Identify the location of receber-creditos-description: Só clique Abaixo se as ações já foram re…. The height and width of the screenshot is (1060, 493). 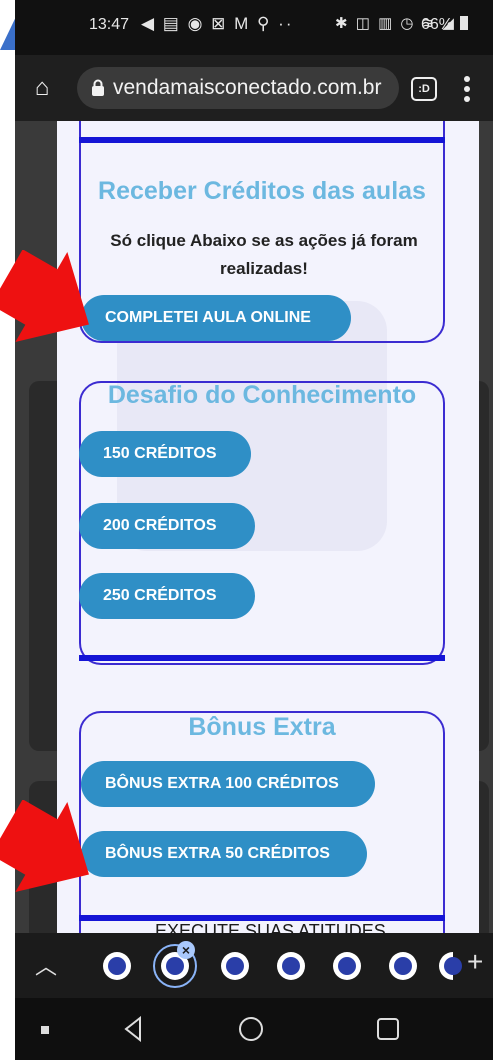
(264, 254).